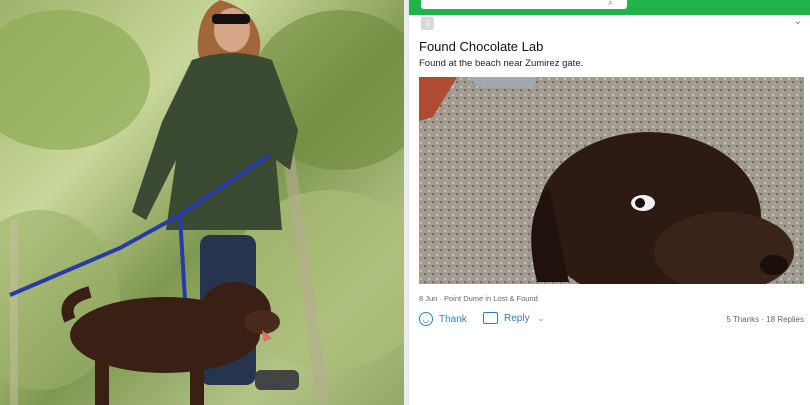 This screenshot has height=405, width=810. What do you see at coordinates (427, 23) in the screenshot?
I see `avatar: J` at bounding box center [427, 23].